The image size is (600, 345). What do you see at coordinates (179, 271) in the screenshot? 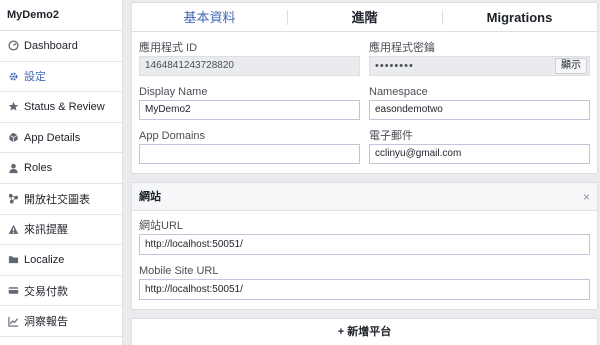
I see `mobile-site-url-label: Mobile Site URL` at bounding box center [179, 271].